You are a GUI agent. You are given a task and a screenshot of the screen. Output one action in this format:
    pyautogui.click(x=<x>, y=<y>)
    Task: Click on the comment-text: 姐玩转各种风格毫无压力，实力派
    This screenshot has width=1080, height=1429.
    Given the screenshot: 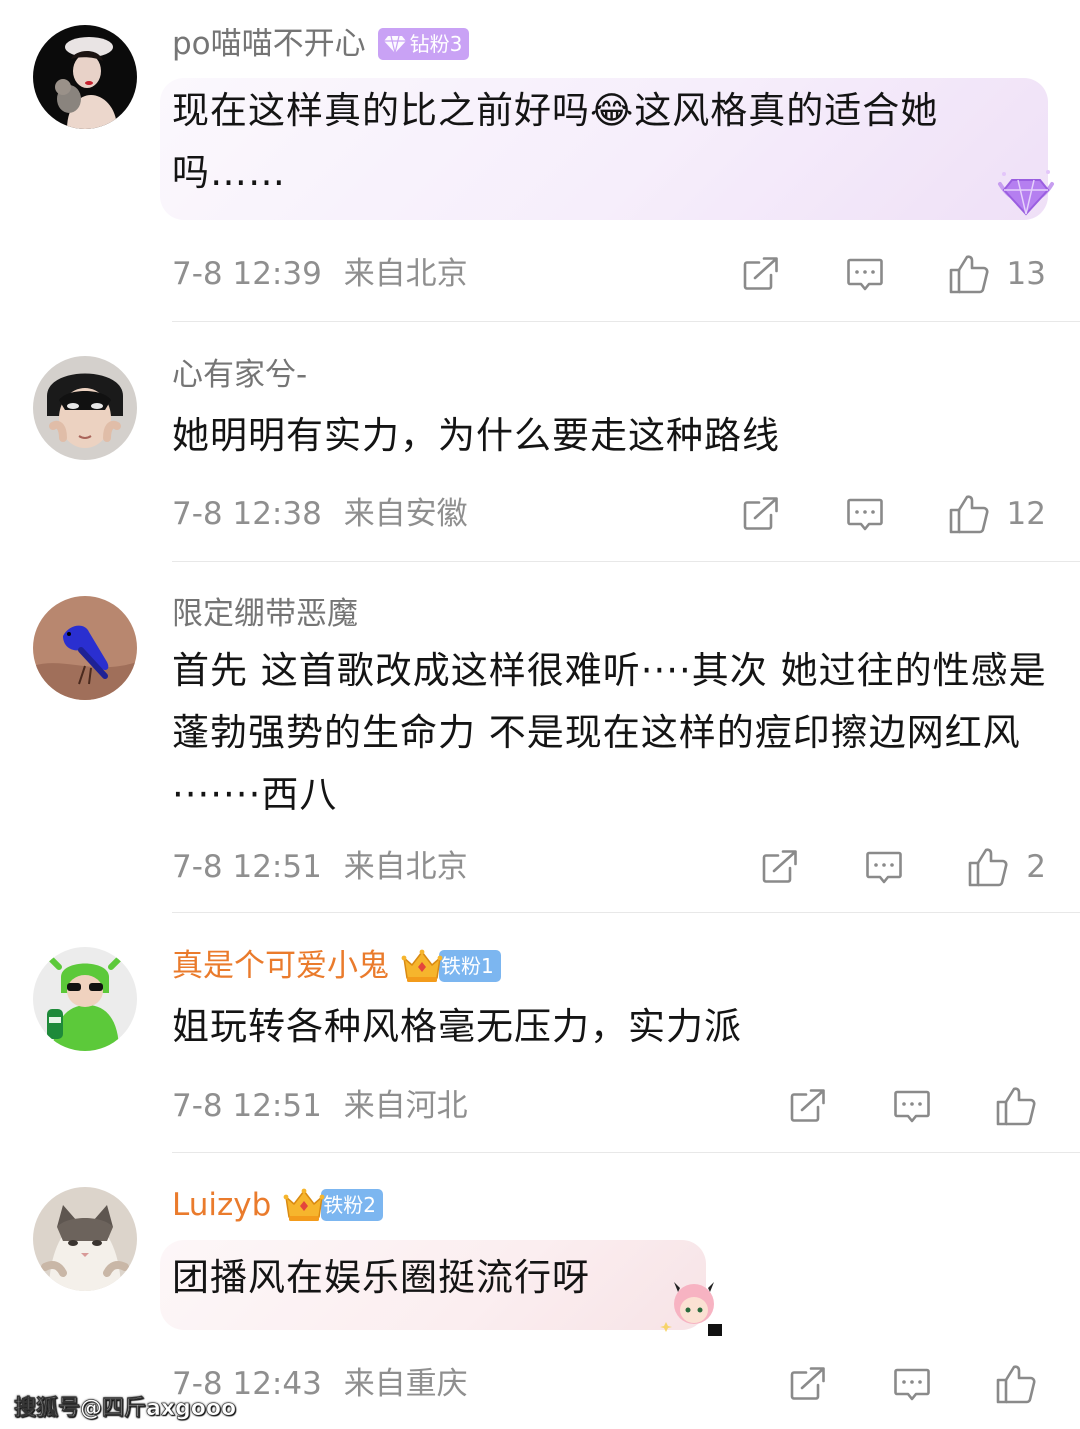 What is the action you would take?
    pyautogui.click(x=457, y=1026)
    